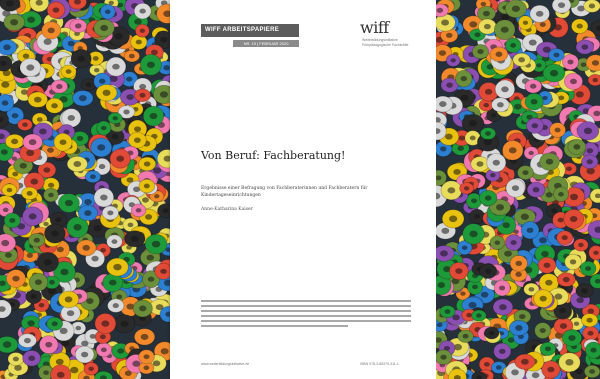  Describe the element at coordinates (227, 209) in the screenshot. I see `document-author: Anne-Katharina Kaiser` at that location.